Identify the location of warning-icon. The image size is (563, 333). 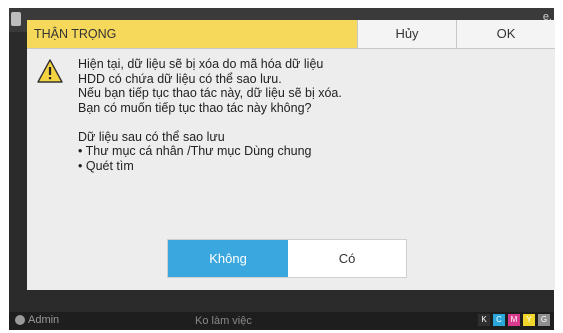
(50, 71).